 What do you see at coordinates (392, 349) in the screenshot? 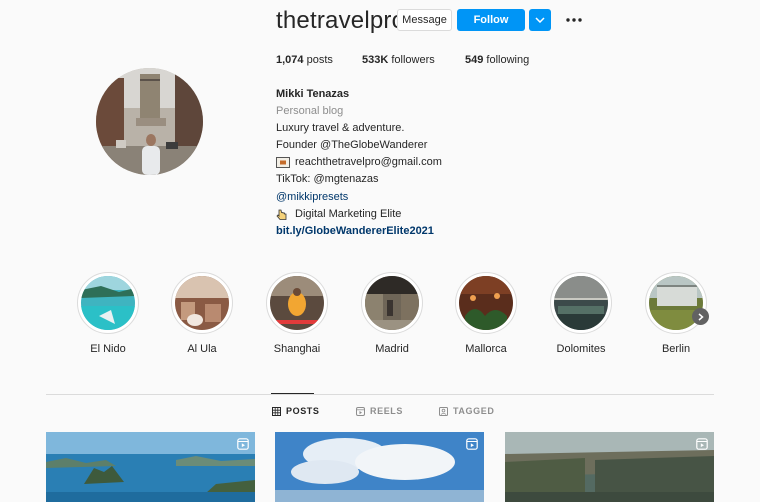
I see `highlight-label: Madrid` at bounding box center [392, 349].